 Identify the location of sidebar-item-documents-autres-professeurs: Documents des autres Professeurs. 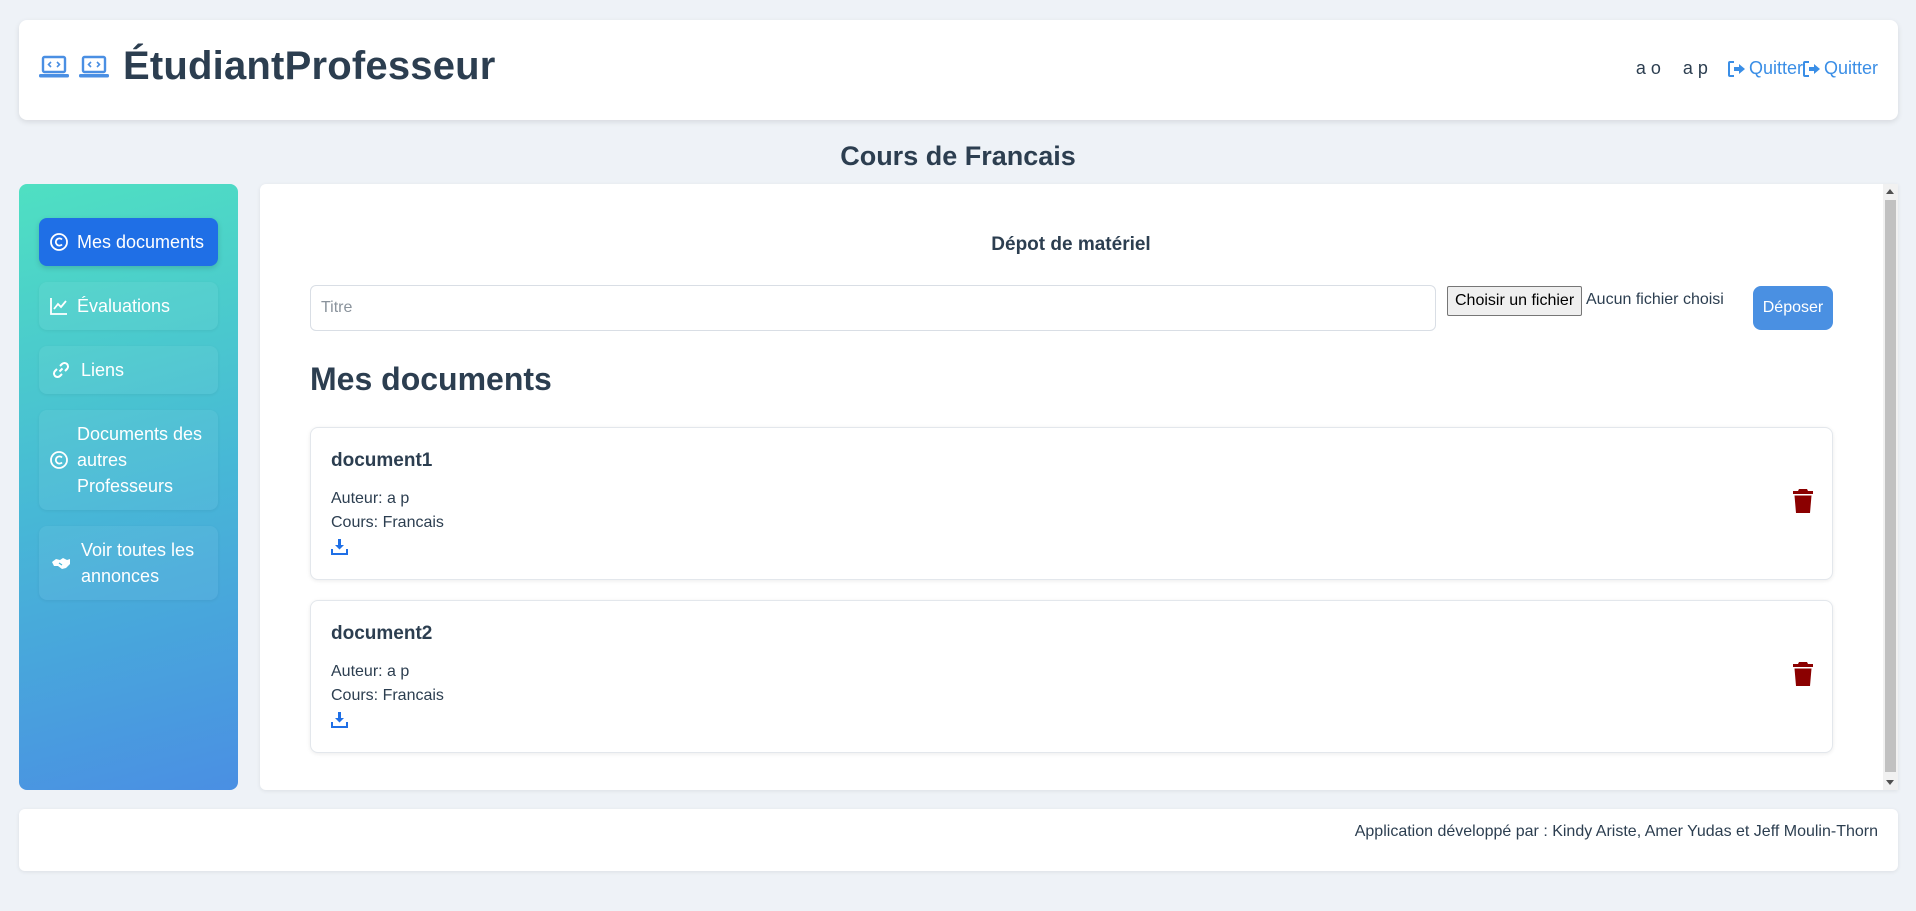
(128, 460).